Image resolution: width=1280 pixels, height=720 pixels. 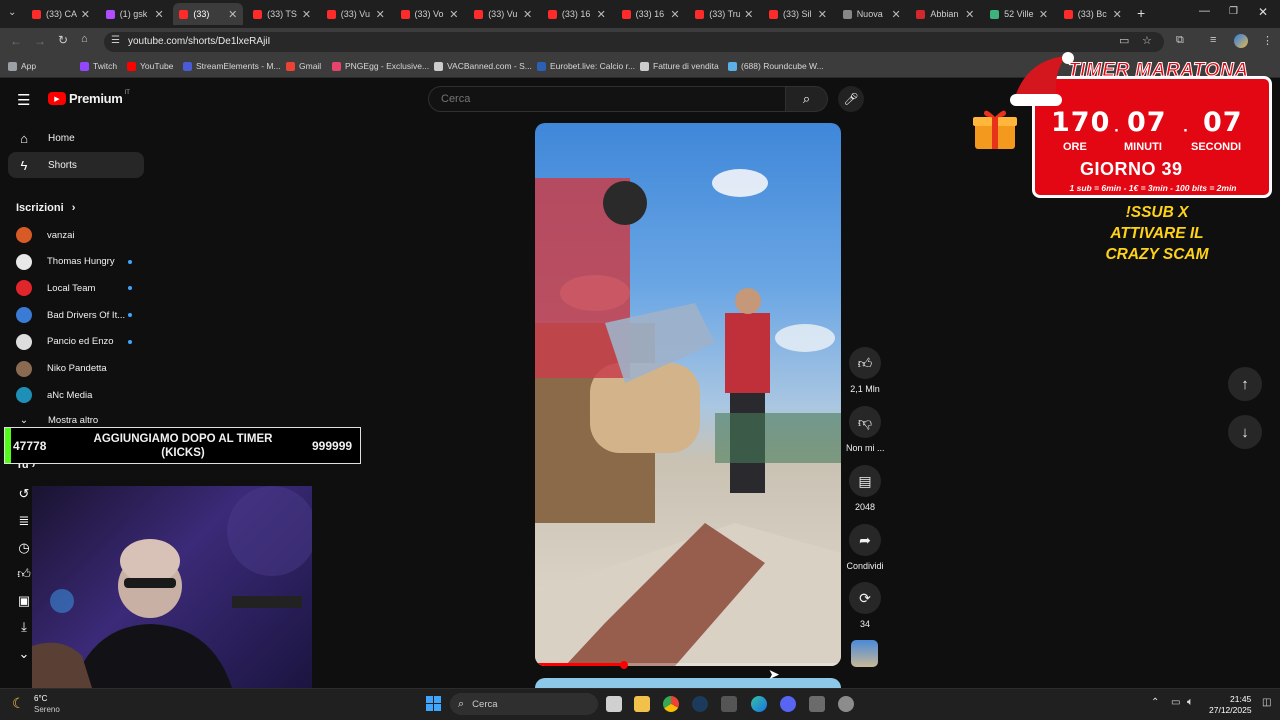 What do you see at coordinates (1263, 12) in the screenshot?
I see `close-window-icon: ✕` at bounding box center [1263, 12].